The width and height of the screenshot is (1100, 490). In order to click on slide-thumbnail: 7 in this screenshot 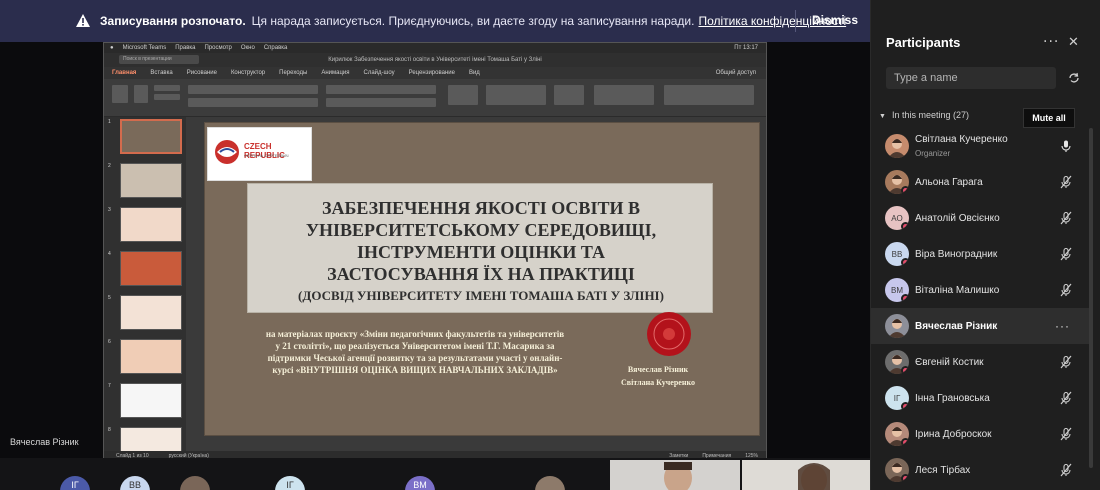, I will do `click(145, 402)`.